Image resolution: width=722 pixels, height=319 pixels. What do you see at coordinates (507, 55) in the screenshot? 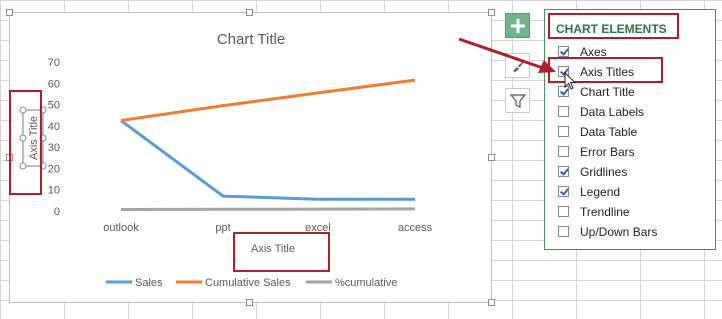
I see `annotation-arrow` at bounding box center [507, 55].